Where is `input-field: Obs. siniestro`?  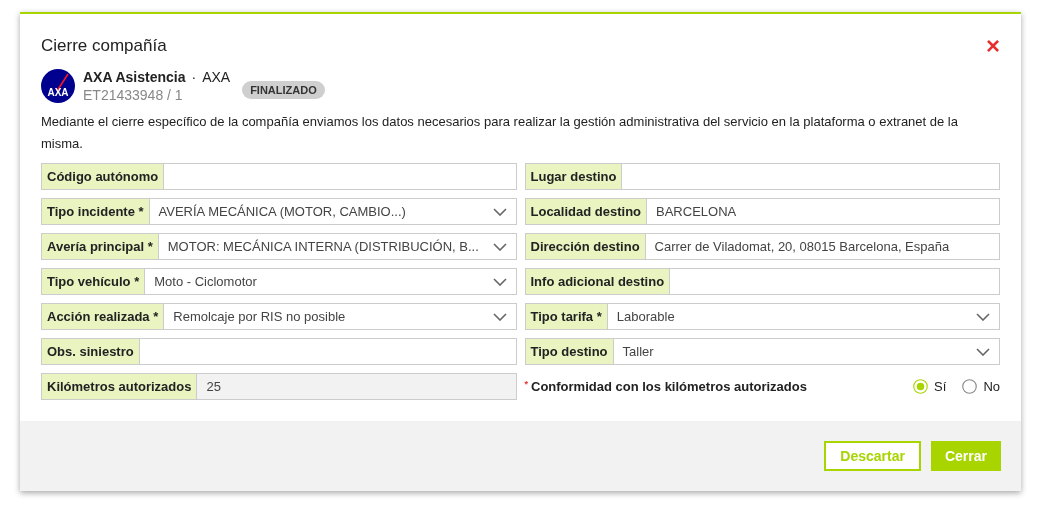
input-field: Obs. siniestro is located at coordinates (279, 351).